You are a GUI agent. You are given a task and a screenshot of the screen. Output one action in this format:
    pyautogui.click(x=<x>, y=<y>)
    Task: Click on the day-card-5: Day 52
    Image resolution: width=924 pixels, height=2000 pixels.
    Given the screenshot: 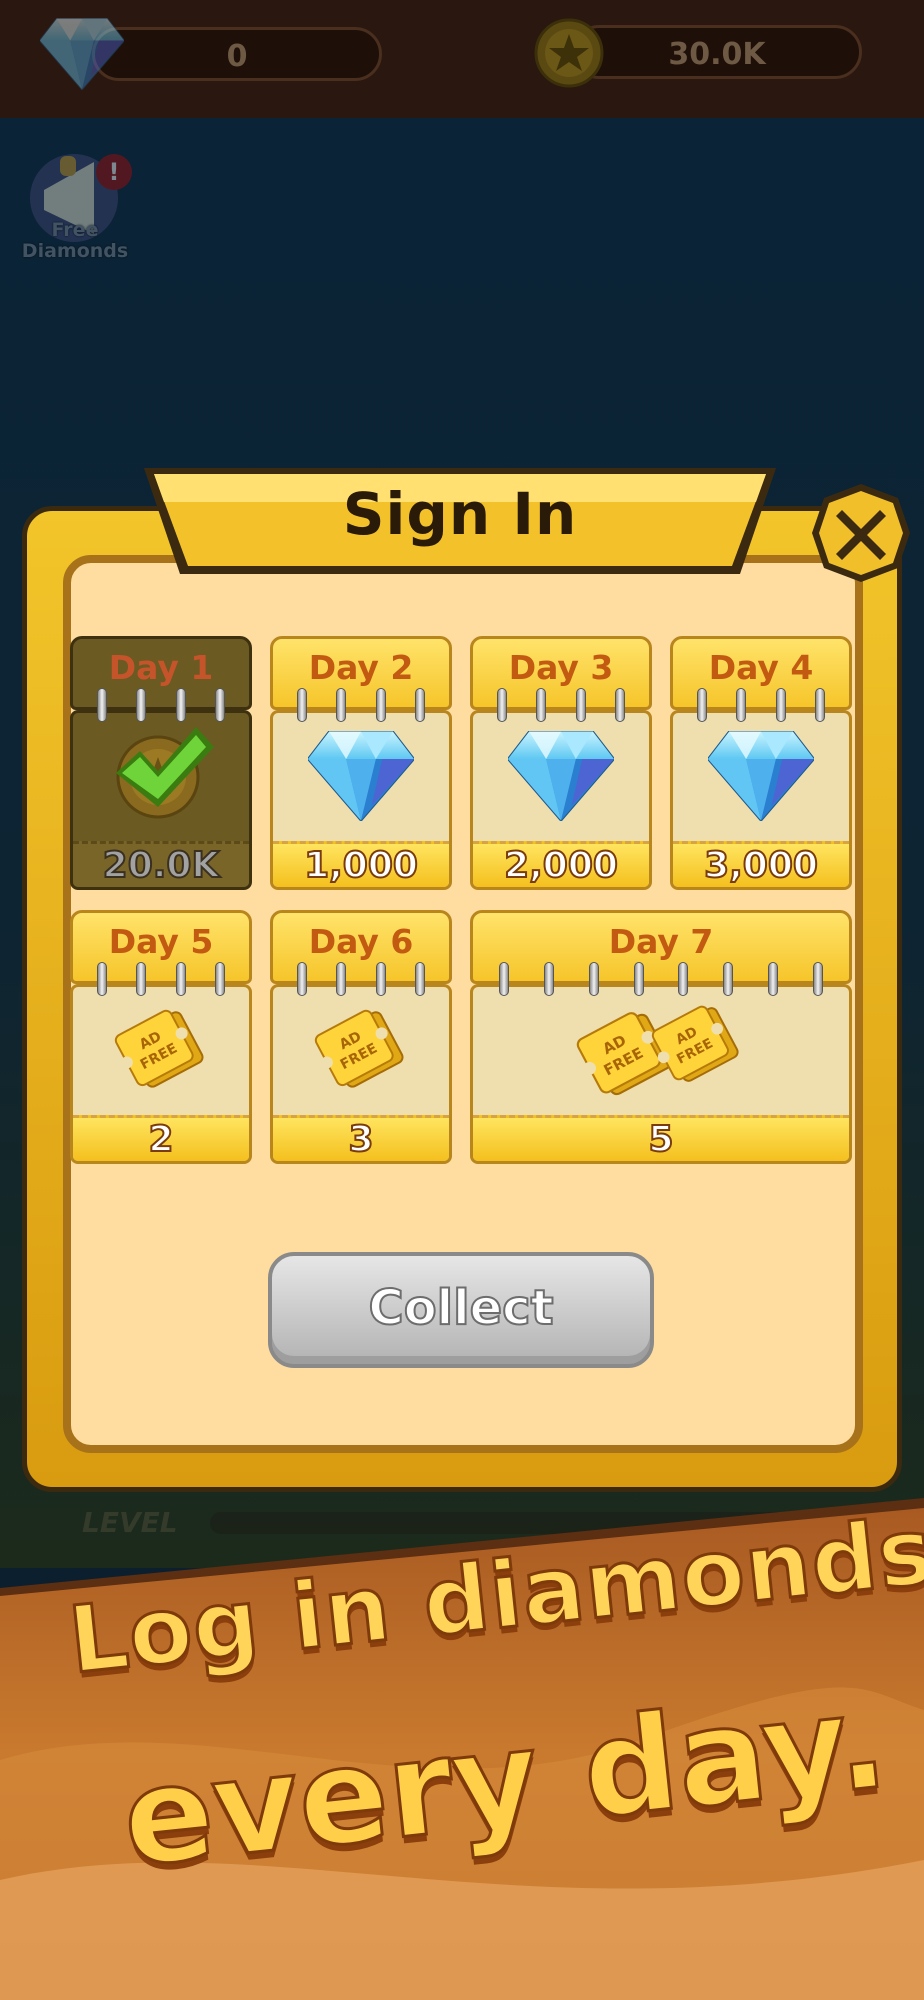 What is the action you would take?
    pyautogui.click(x=161, y=1037)
    